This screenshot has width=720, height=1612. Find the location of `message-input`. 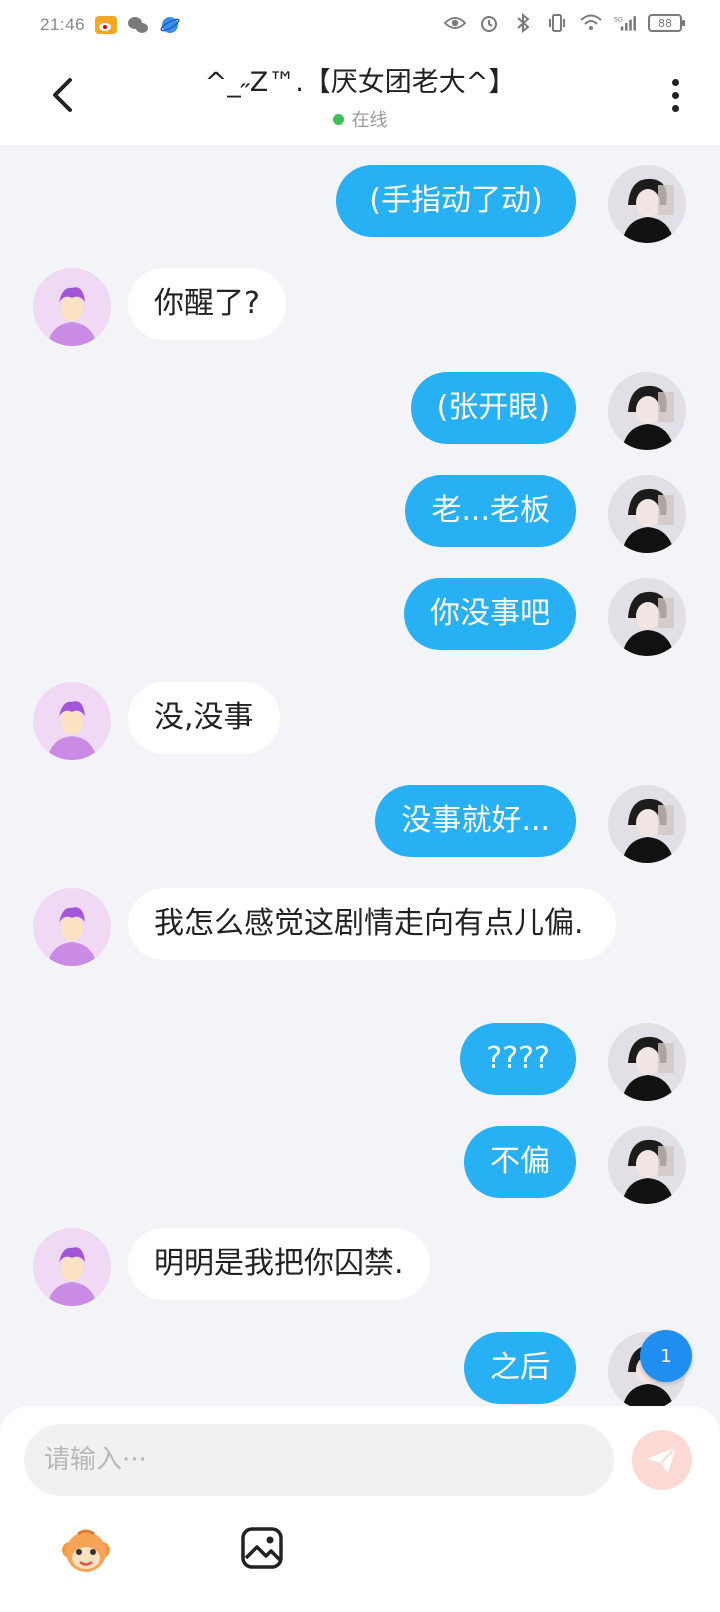

message-input is located at coordinates (319, 1460).